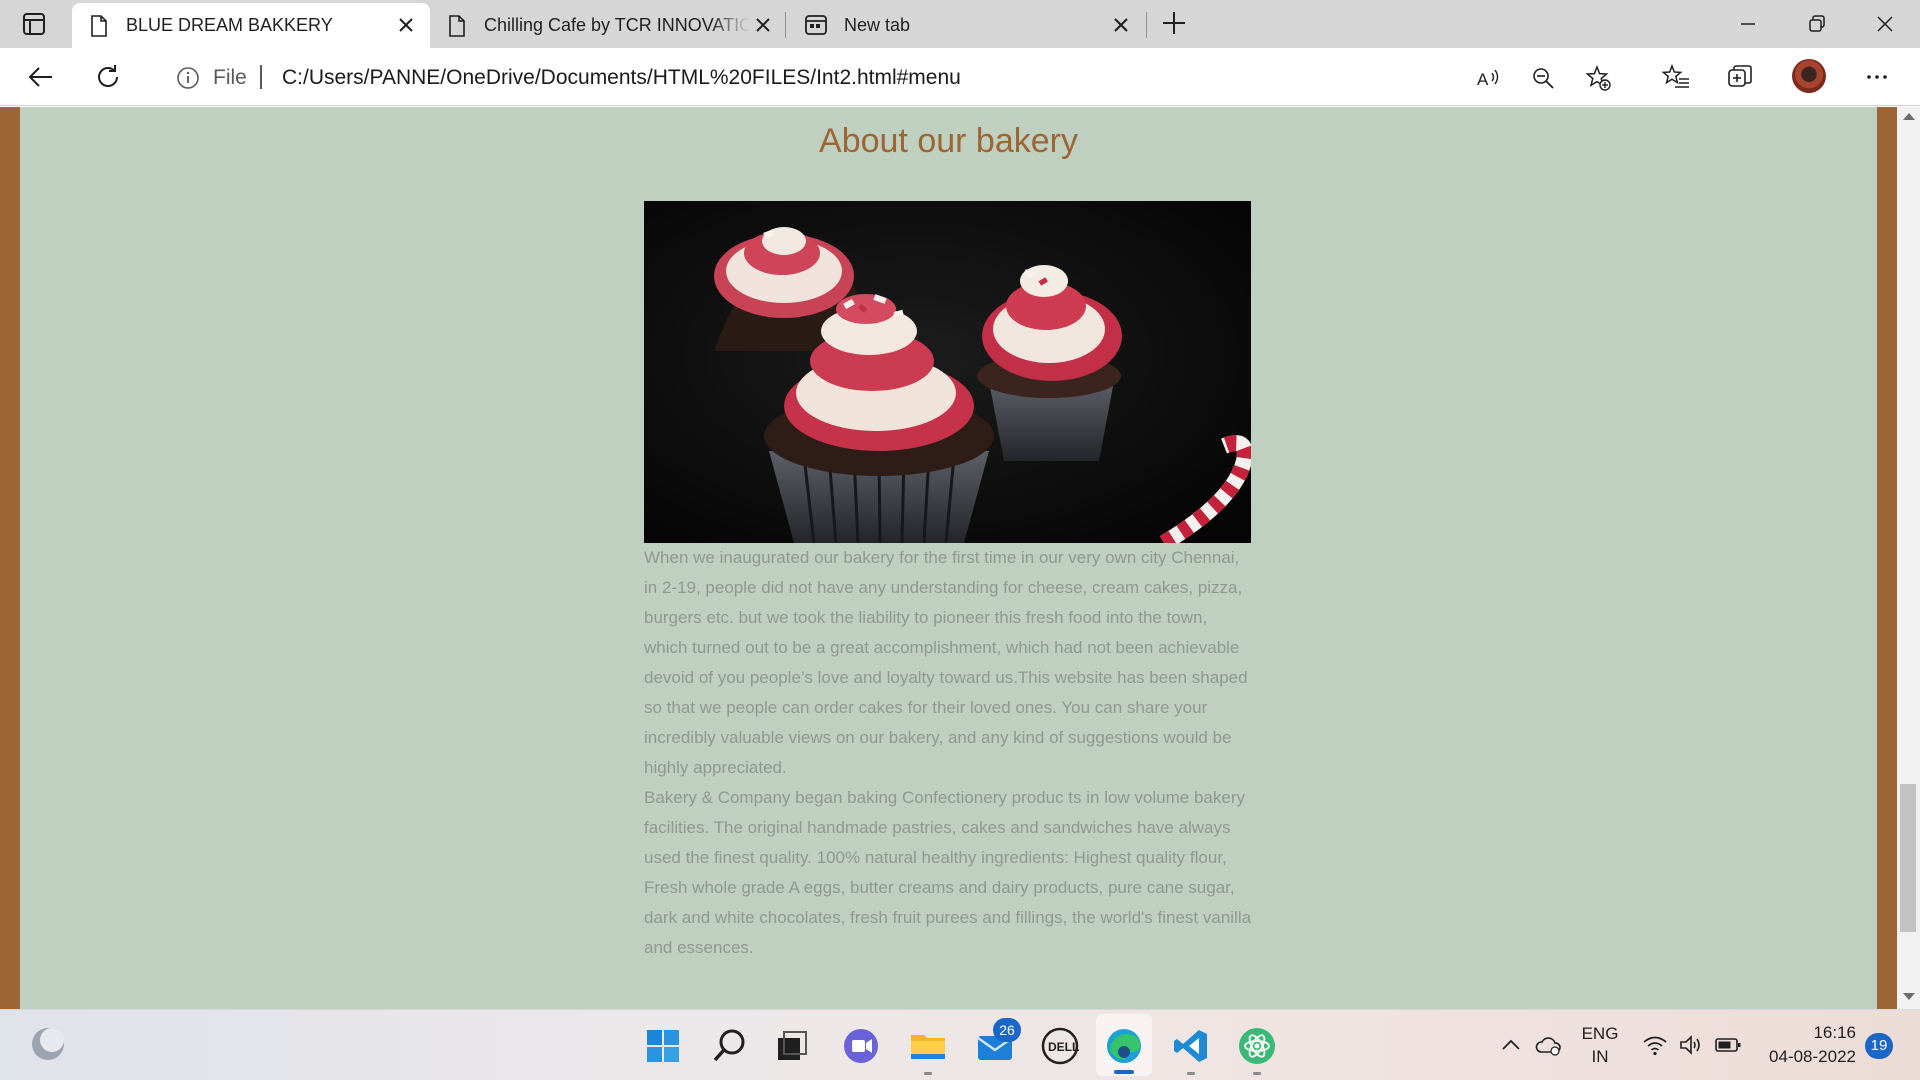 The height and width of the screenshot is (1080, 1920). Describe the element at coordinates (928, 1047) in the screenshot. I see `folder-icon` at that location.